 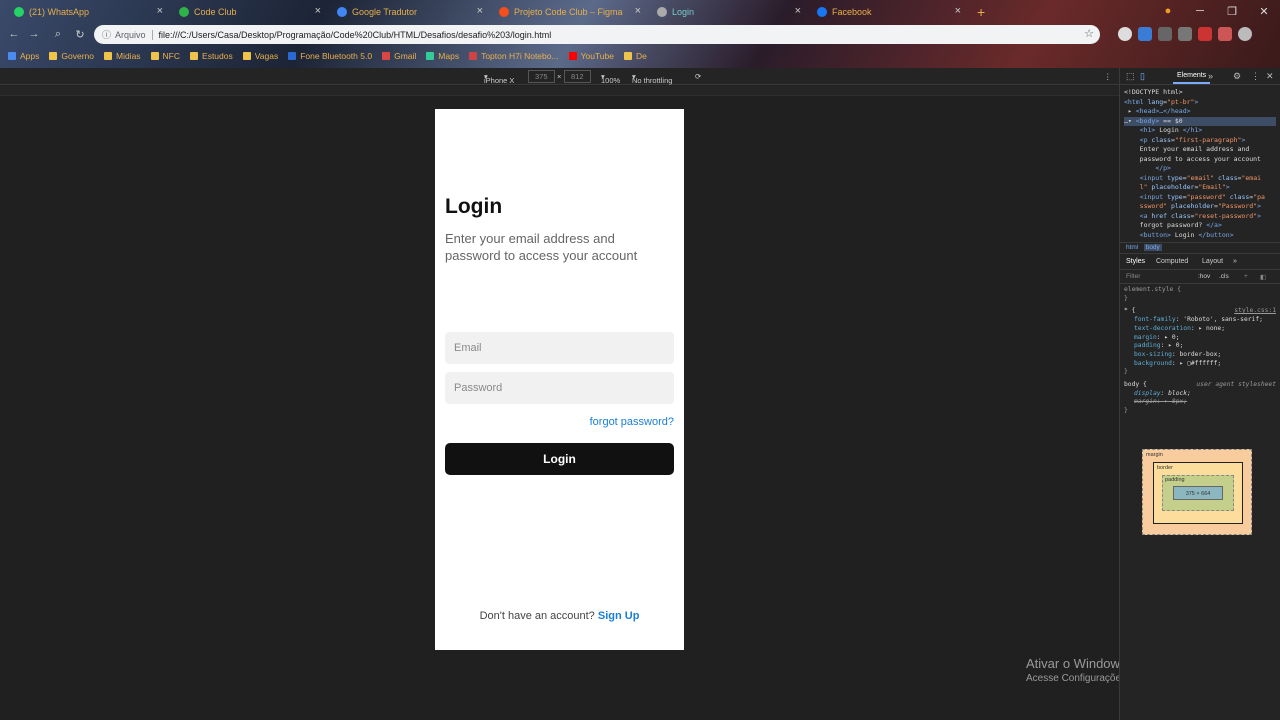 What do you see at coordinates (211, 56) in the screenshot?
I see `bookmark-estudos: Estudos` at bounding box center [211, 56].